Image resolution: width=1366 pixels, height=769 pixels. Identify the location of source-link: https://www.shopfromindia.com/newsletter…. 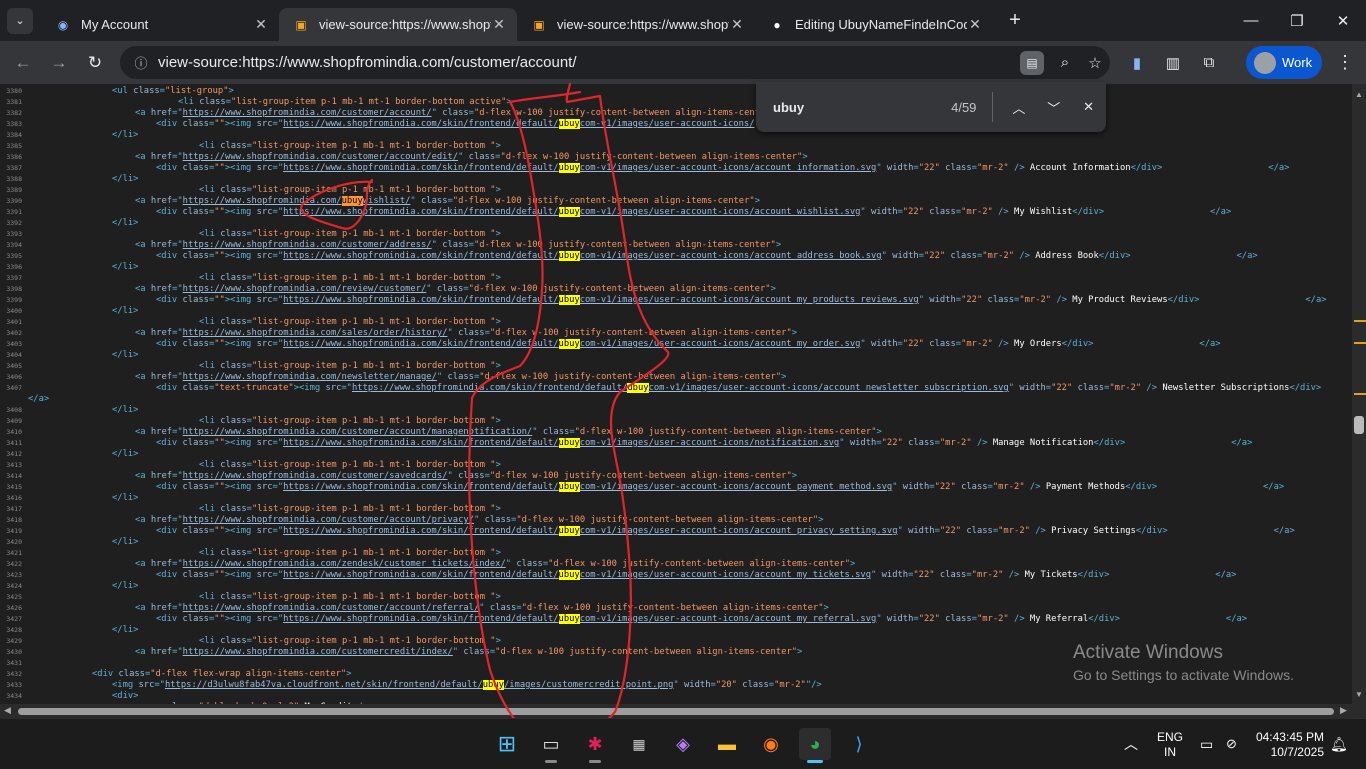
(310, 377).